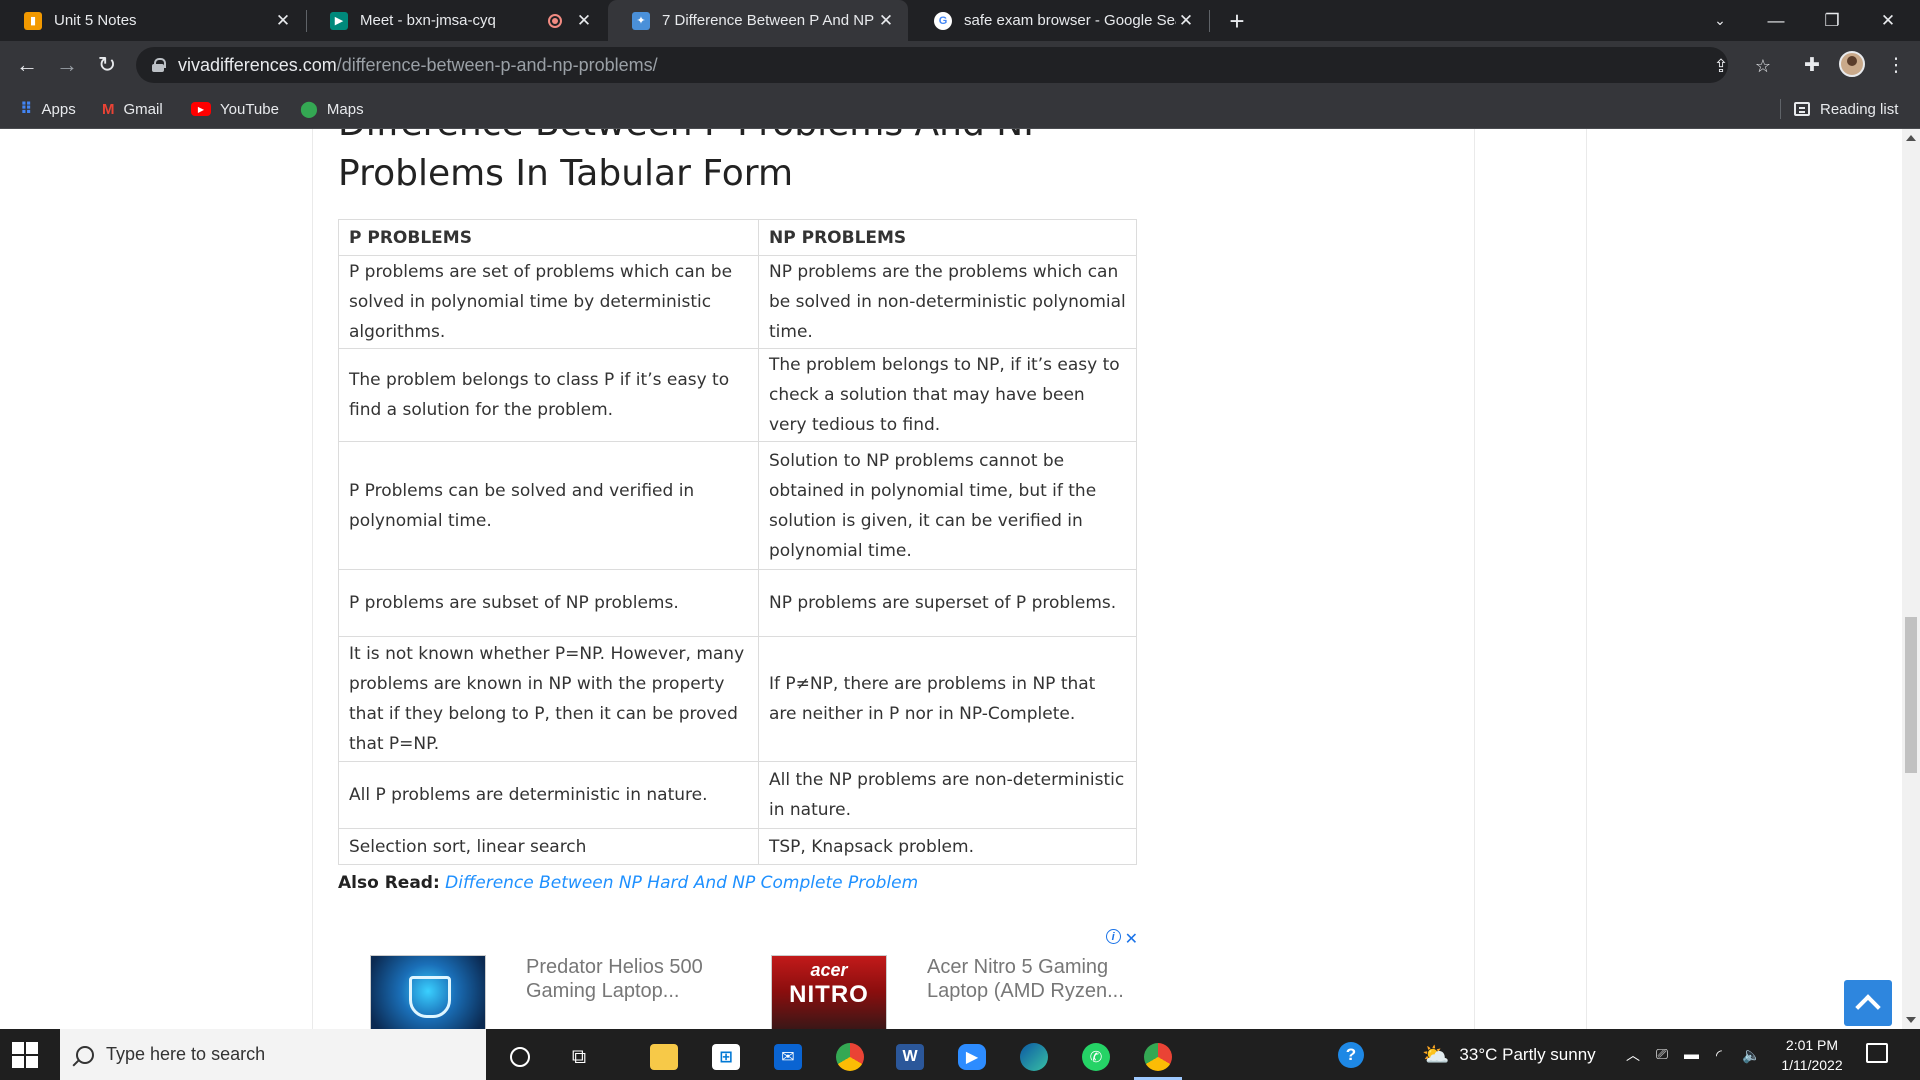 The height and width of the screenshot is (1080, 1920). Describe the element at coordinates (1059, 20) in the screenshot. I see `tab-google-search: G safe exam browser - Google Sear ✕` at that location.